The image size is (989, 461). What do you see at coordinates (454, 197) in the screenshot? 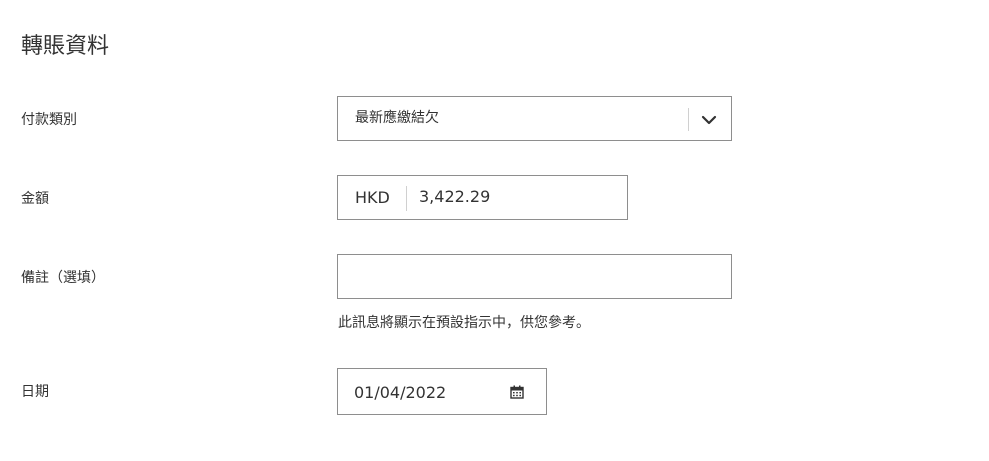
I see `amount-input-value: 3,422.29` at bounding box center [454, 197].